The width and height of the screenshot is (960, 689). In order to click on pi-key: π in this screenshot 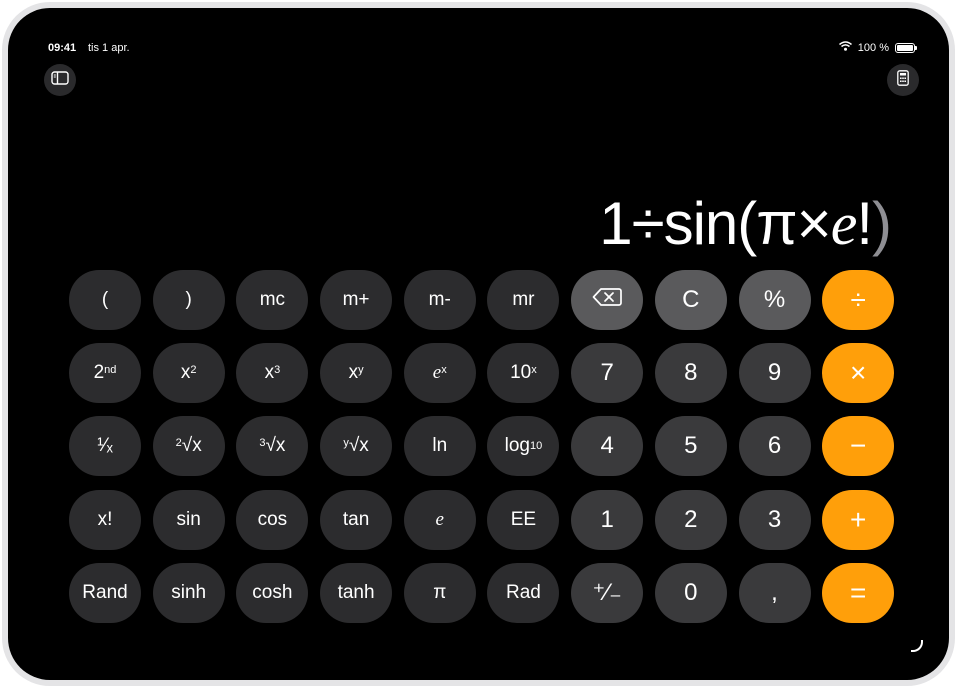, I will do `click(439, 592)`.